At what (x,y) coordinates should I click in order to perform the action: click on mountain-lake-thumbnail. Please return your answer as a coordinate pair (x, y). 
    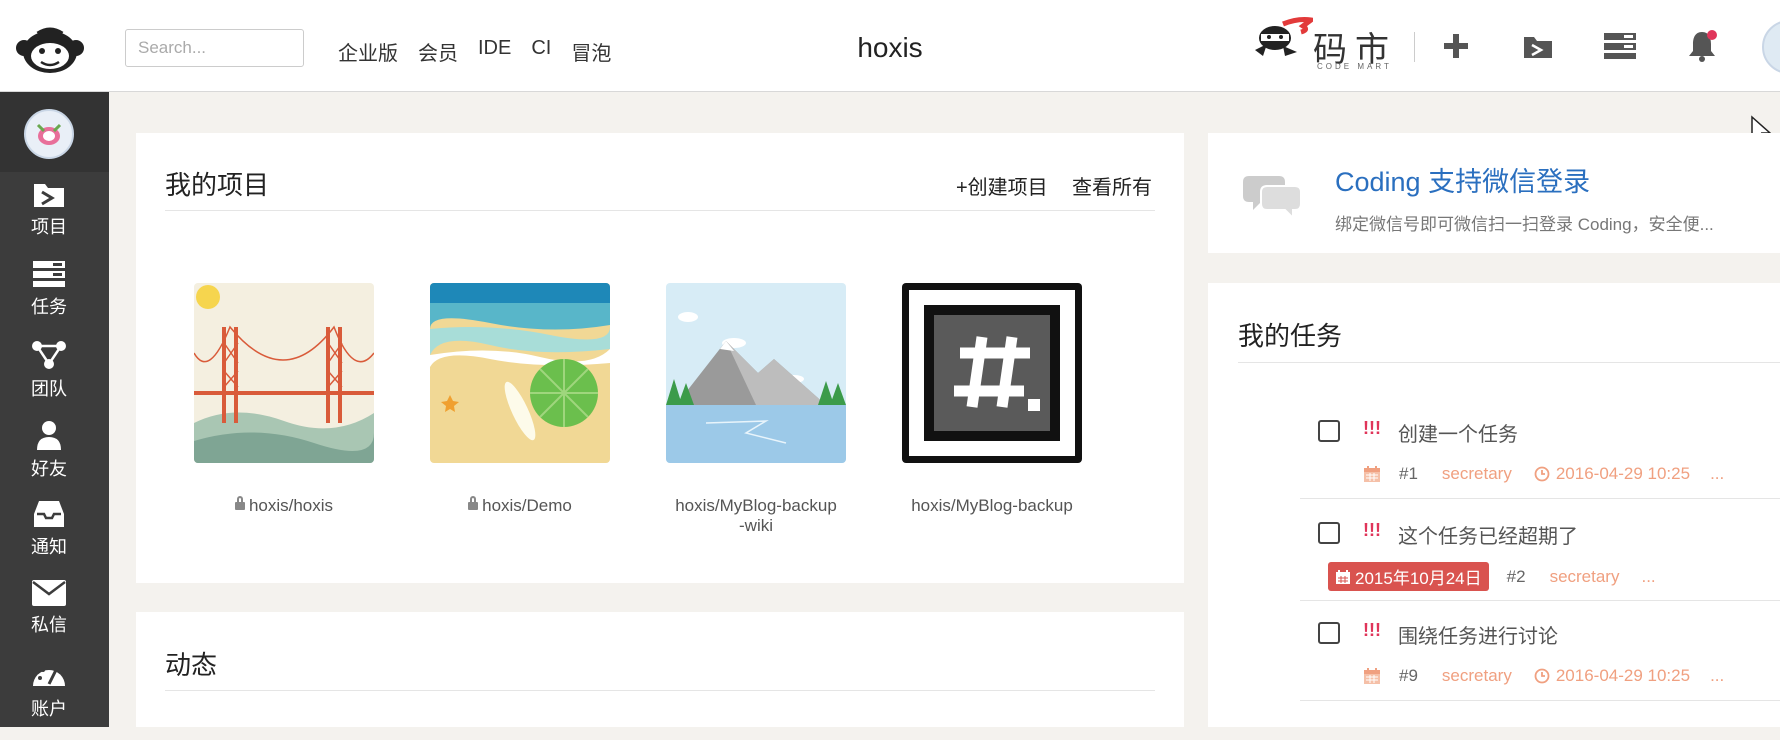
    Looking at the image, I should click on (756, 373).